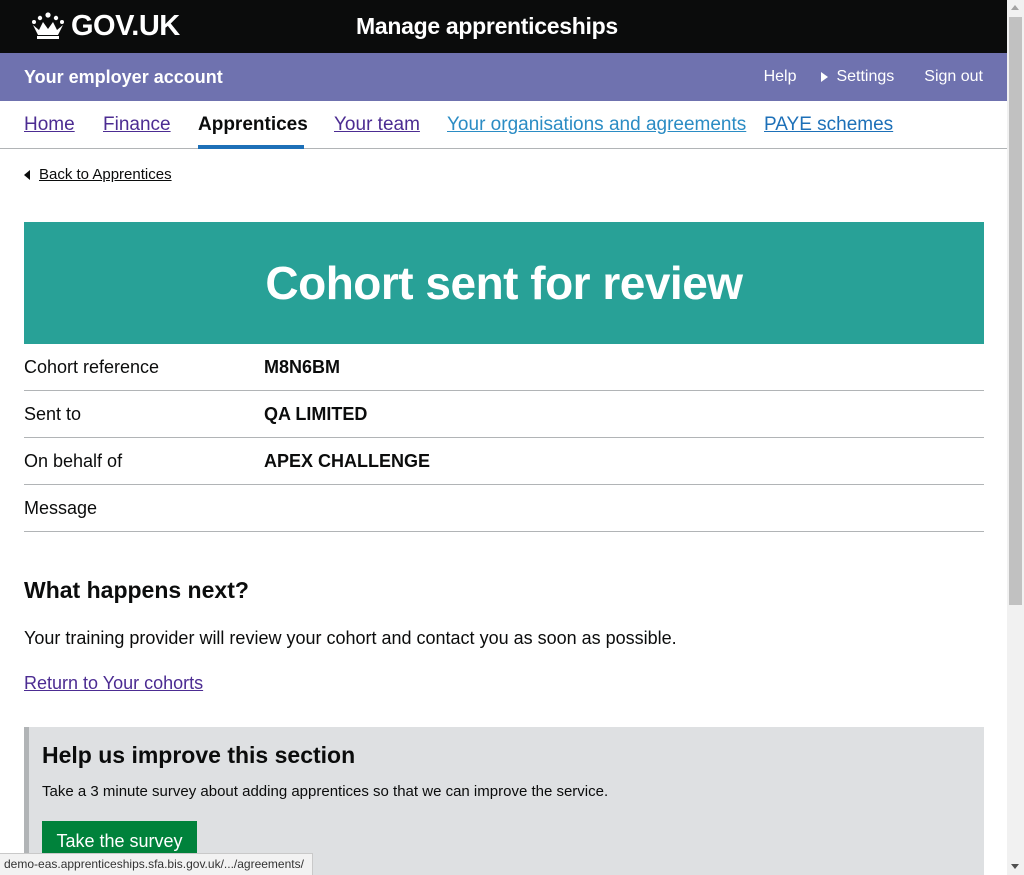 The height and width of the screenshot is (875, 1024). Describe the element at coordinates (27, 175) in the screenshot. I see `triangle-left-icon` at that location.